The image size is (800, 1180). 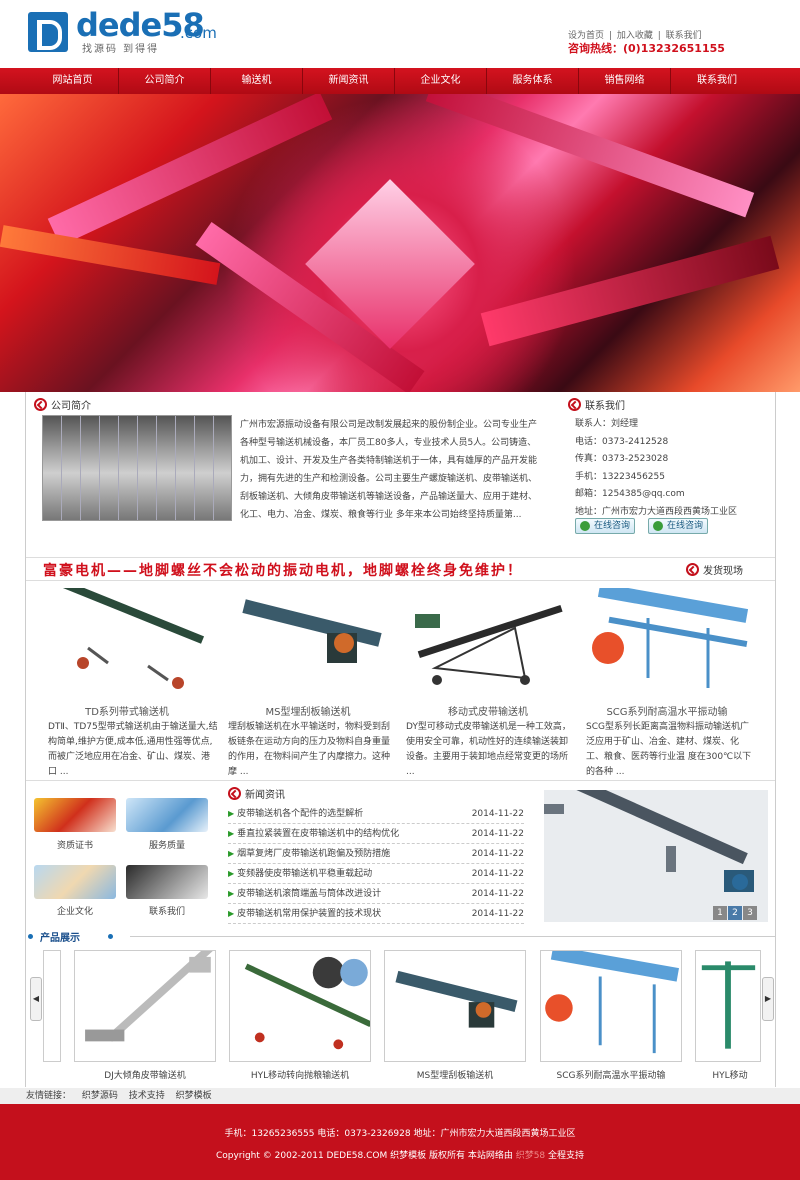 I want to click on friend-links-label: 友情链接：, so click(x=49, y=1096).